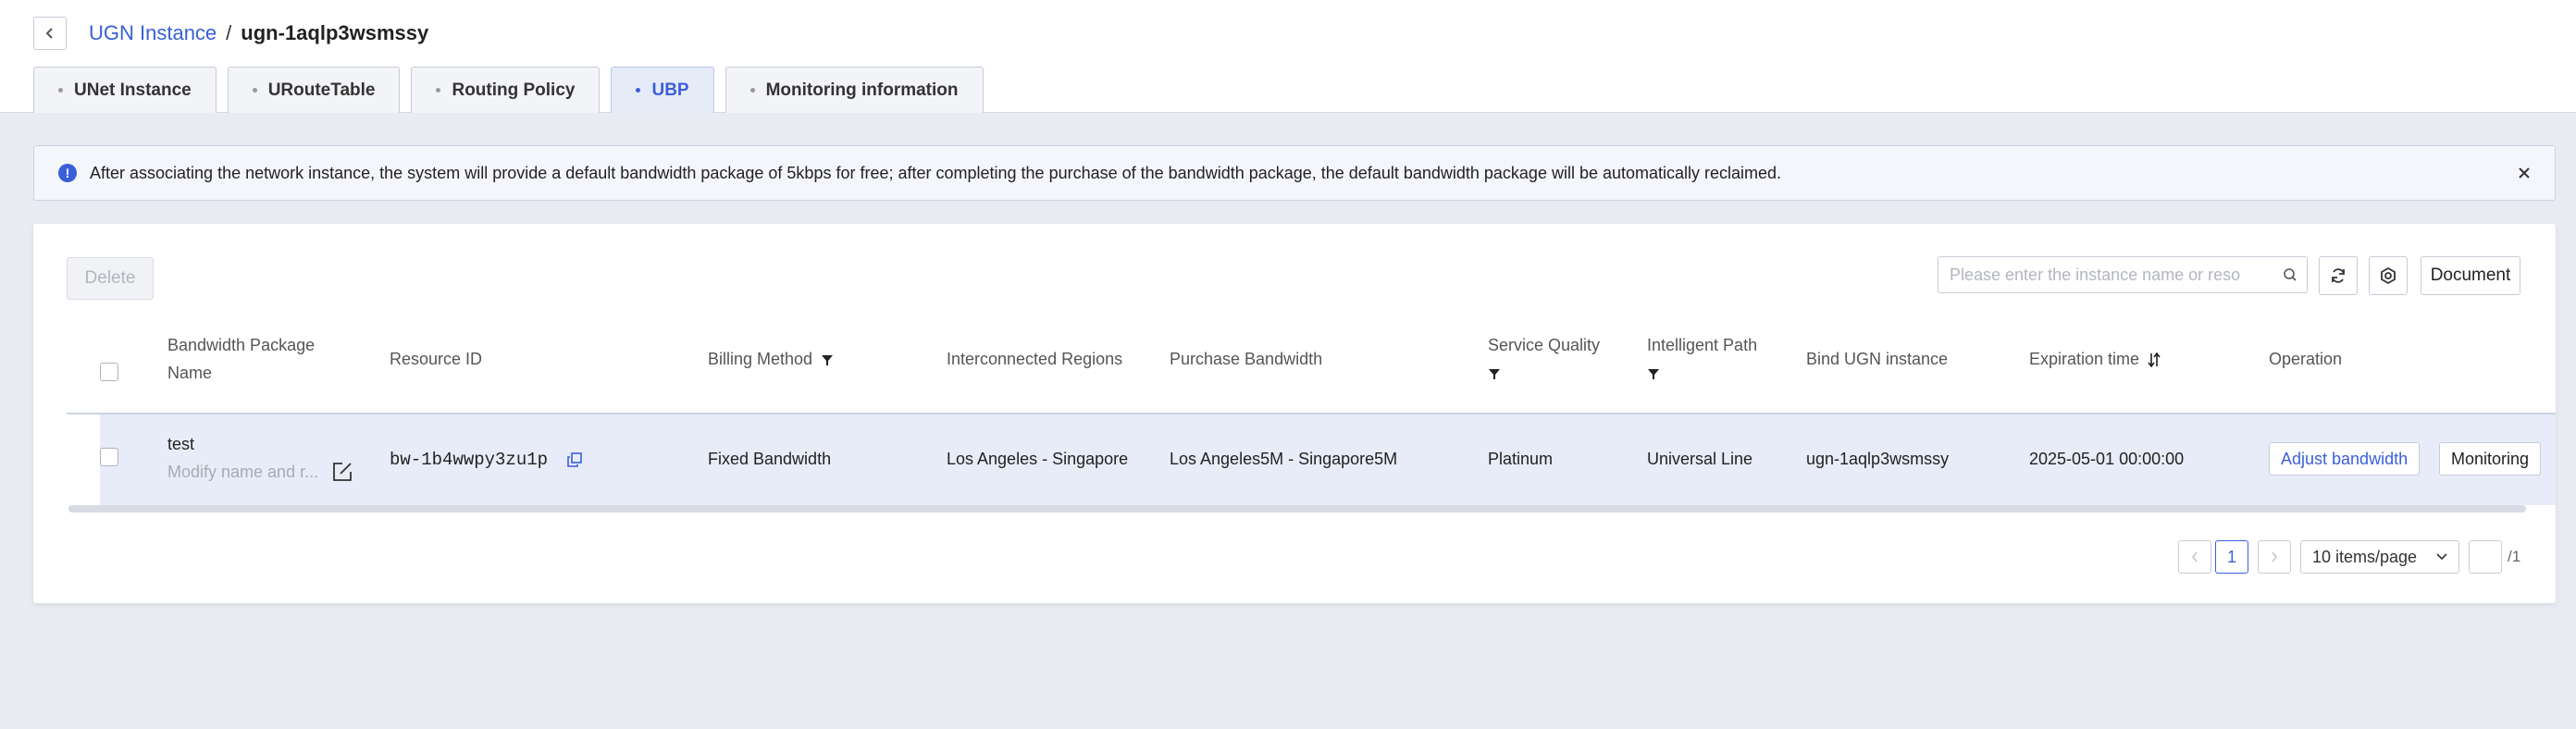  I want to click on tab-routing-policy: Routing Policy, so click(506, 90).